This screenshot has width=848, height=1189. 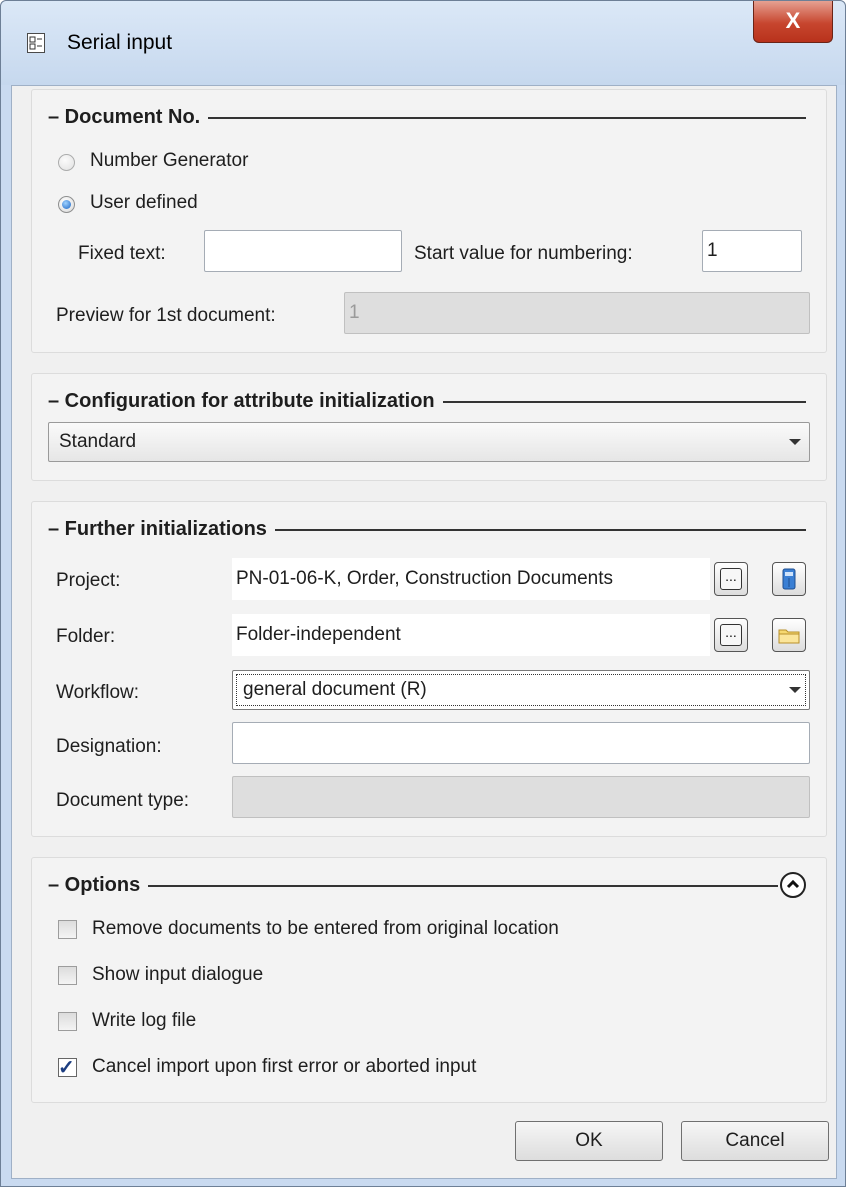 What do you see at coordinates (169, 161) in the screenshot?
I see `number-generator-label: Number Generator` at bounding box center [169, 161].